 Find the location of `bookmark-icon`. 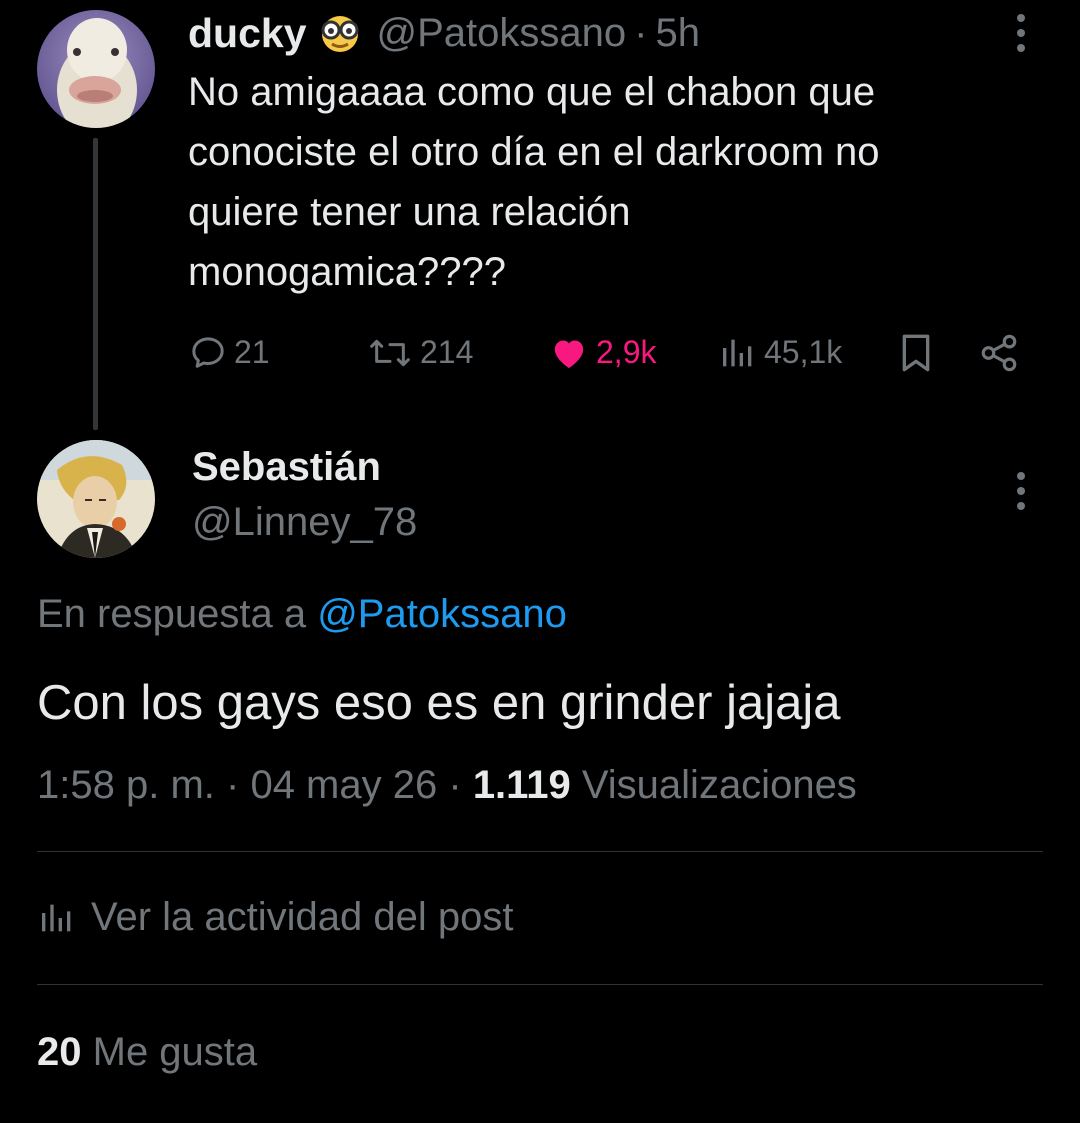

bookmark-icon is located at coordinates (916, 352).